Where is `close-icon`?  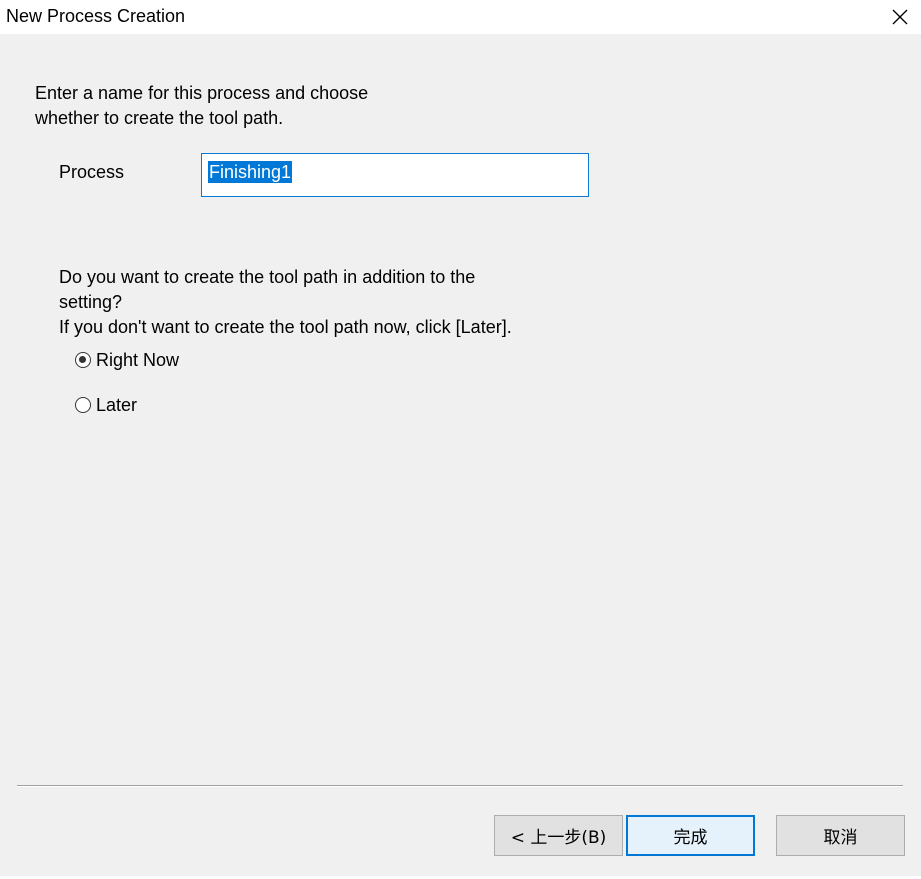 close-icon is located at coordinates (900, 17).